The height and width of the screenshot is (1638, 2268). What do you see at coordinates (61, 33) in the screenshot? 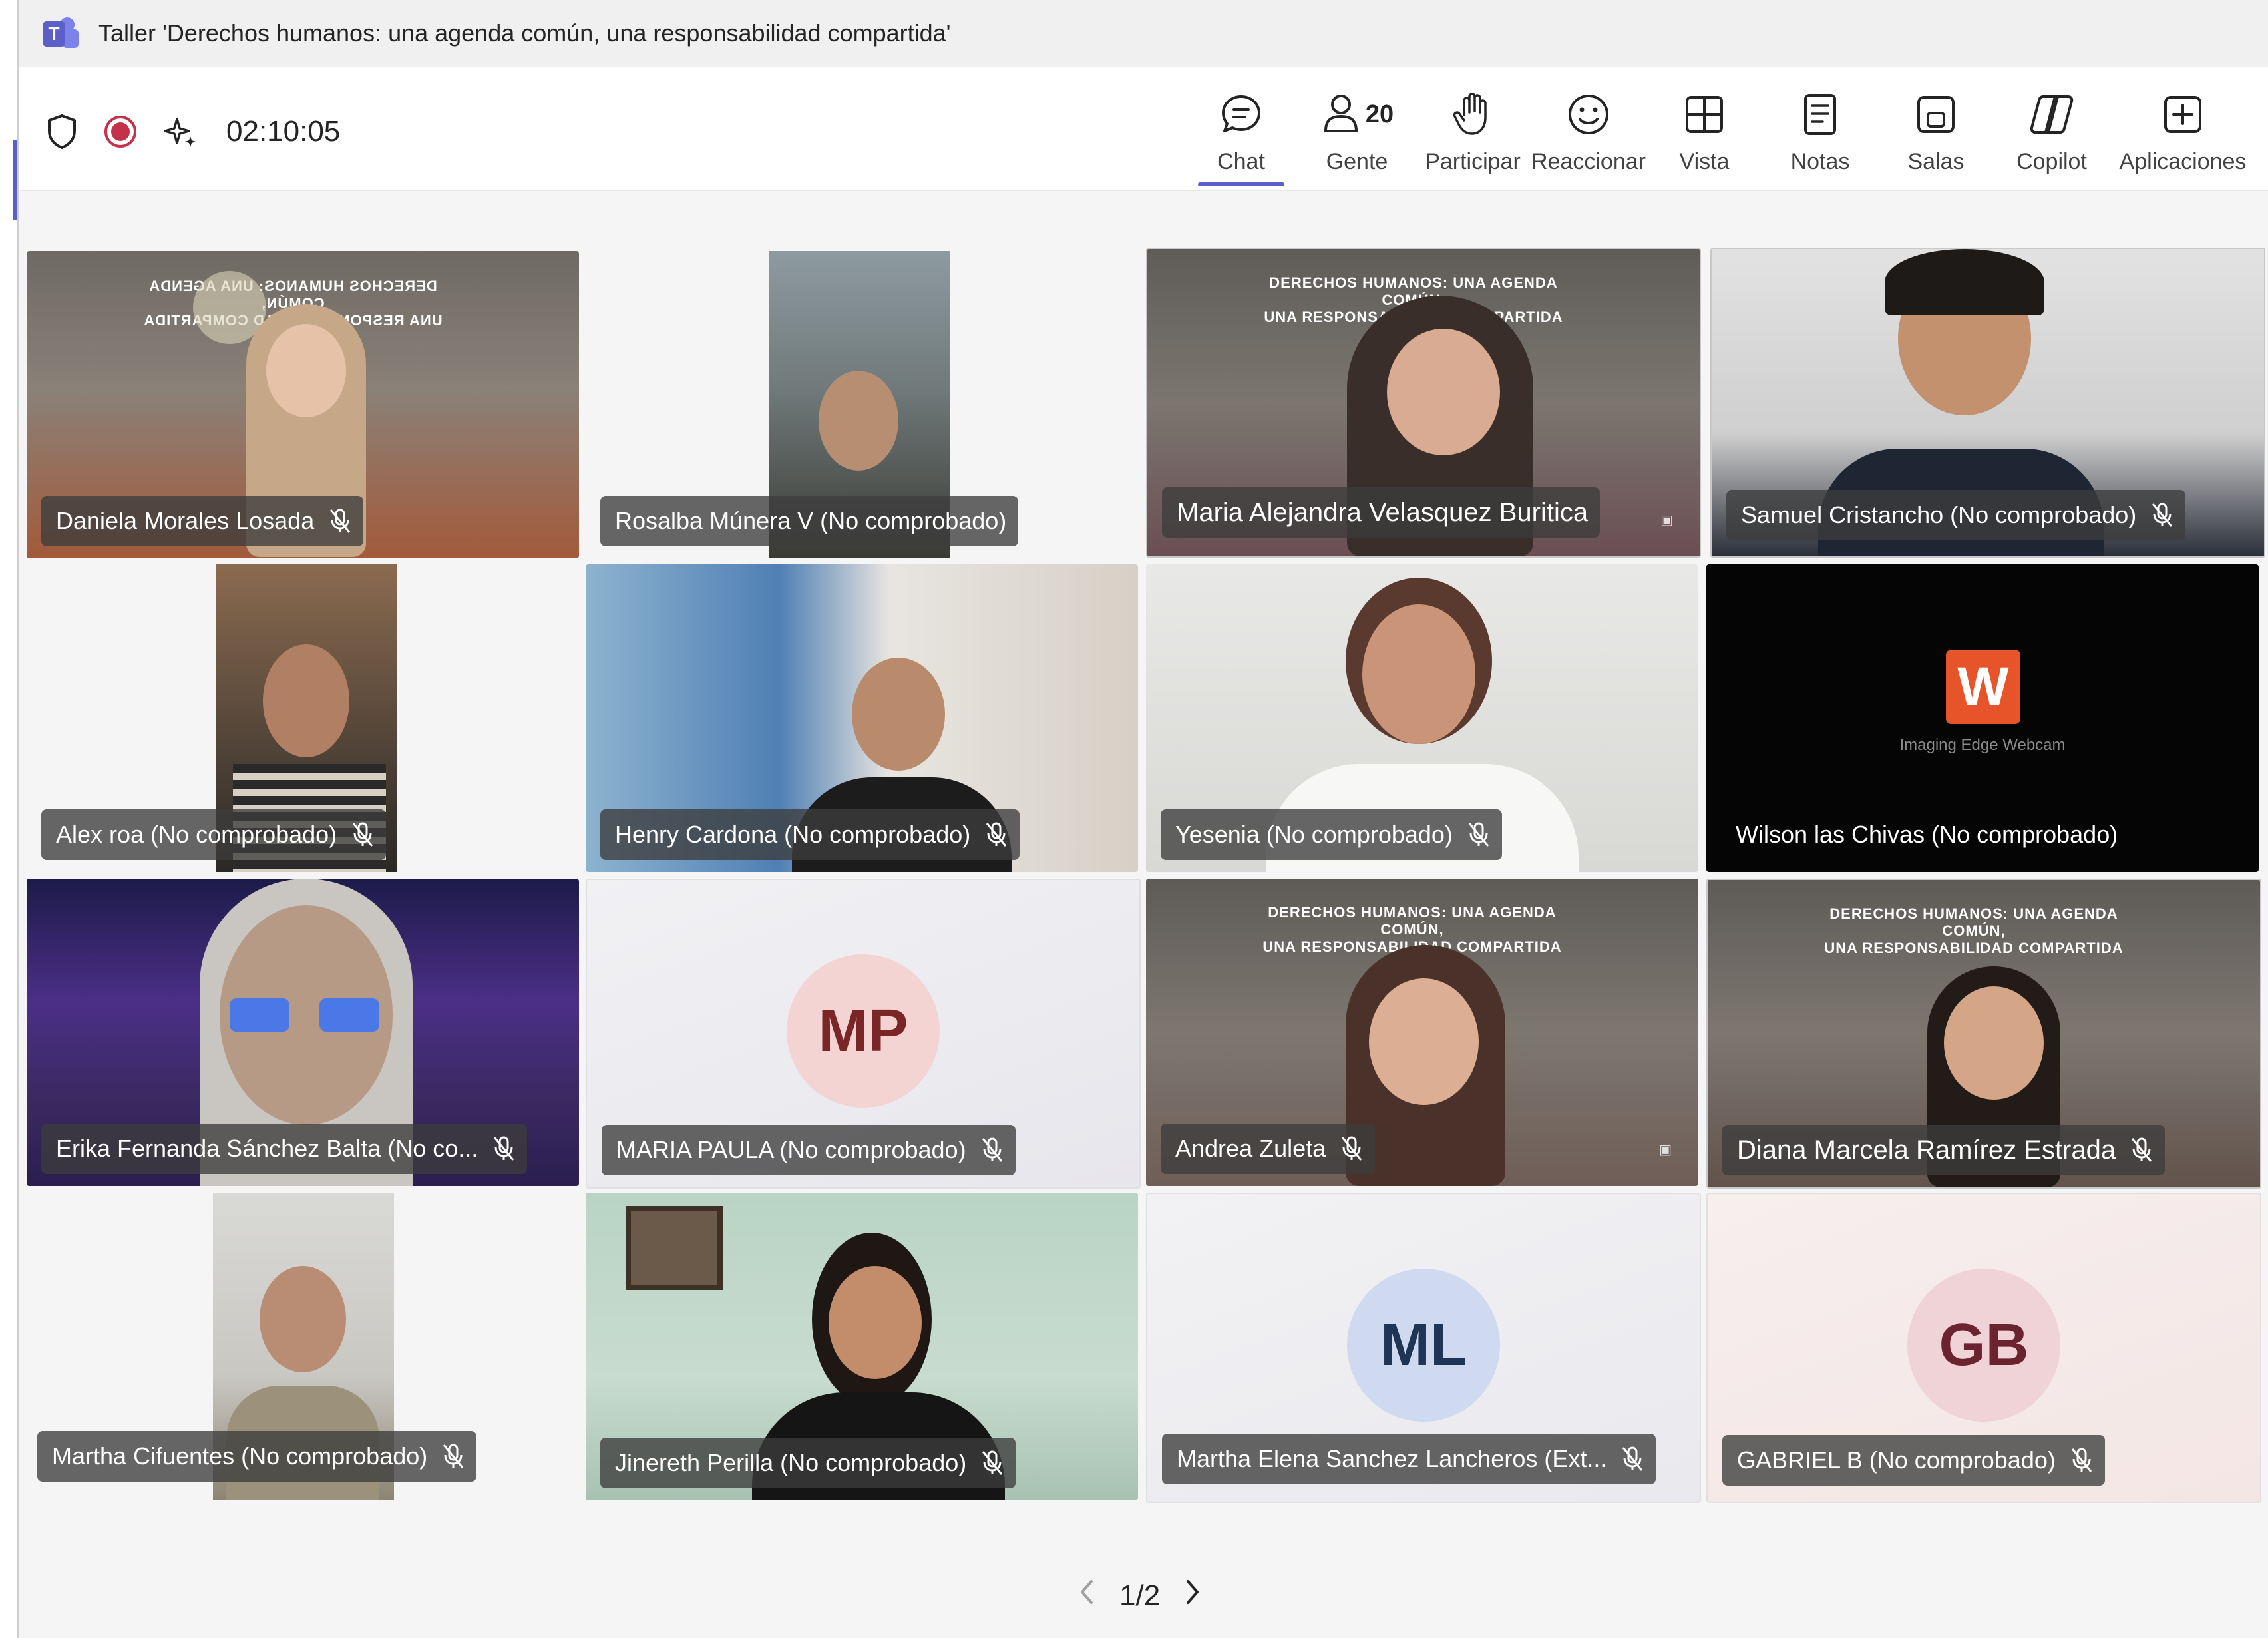
I see `teams-logo-icon: T` at bounding box center [61, 33].